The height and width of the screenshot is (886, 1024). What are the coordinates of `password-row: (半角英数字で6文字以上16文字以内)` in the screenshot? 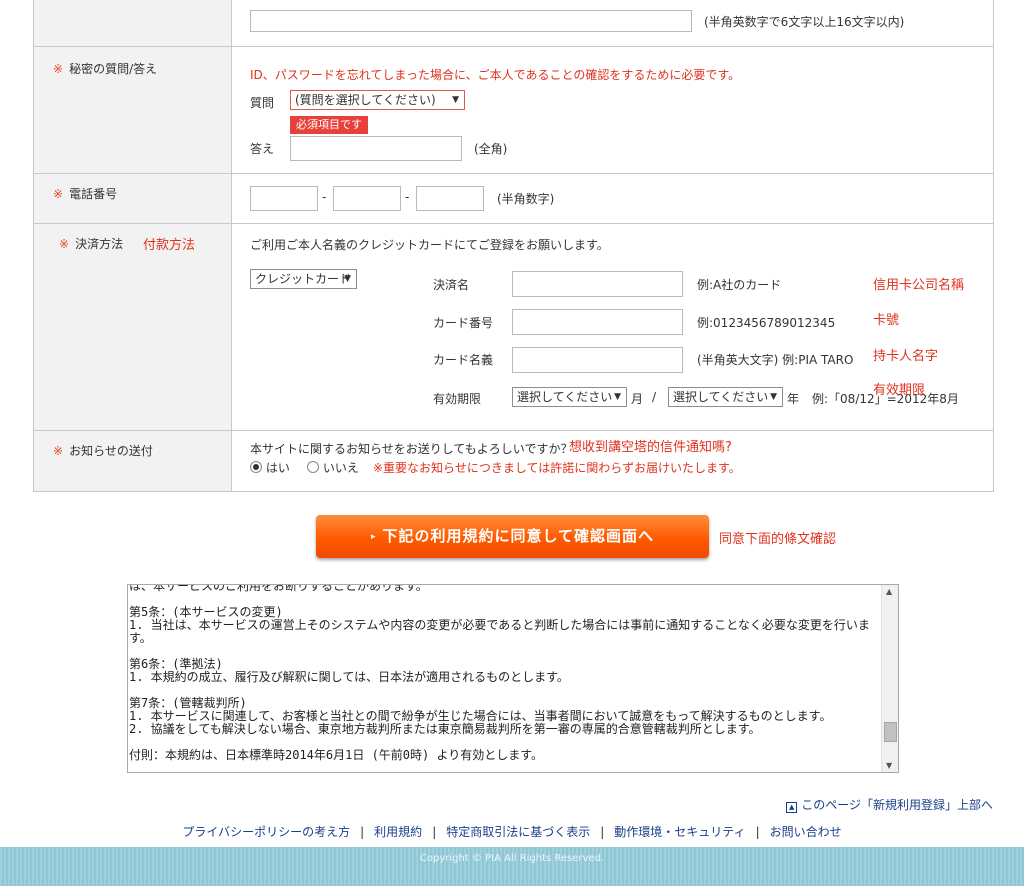 It's located at (513, 23).